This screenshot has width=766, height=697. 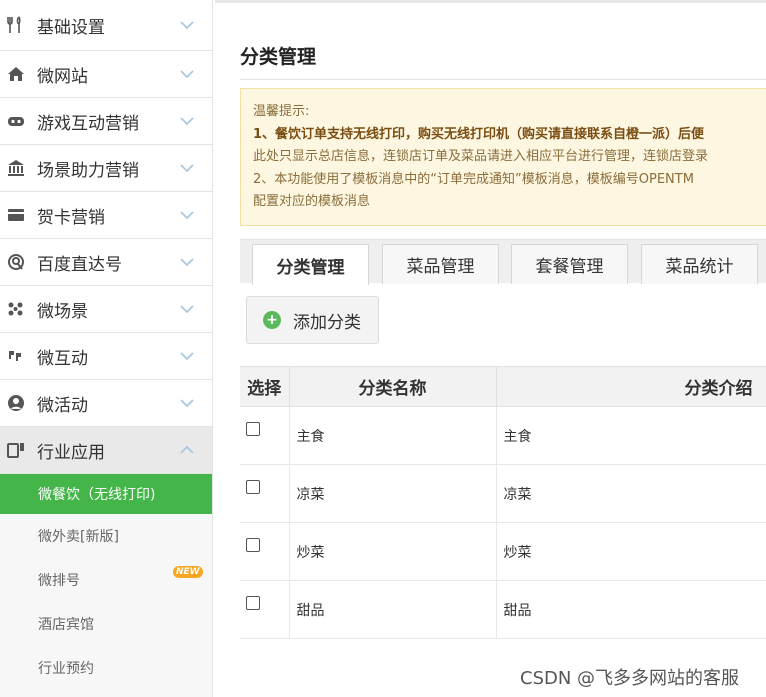 I want to click on table-row: 甜品 甜品, so click(x=503, y=609).